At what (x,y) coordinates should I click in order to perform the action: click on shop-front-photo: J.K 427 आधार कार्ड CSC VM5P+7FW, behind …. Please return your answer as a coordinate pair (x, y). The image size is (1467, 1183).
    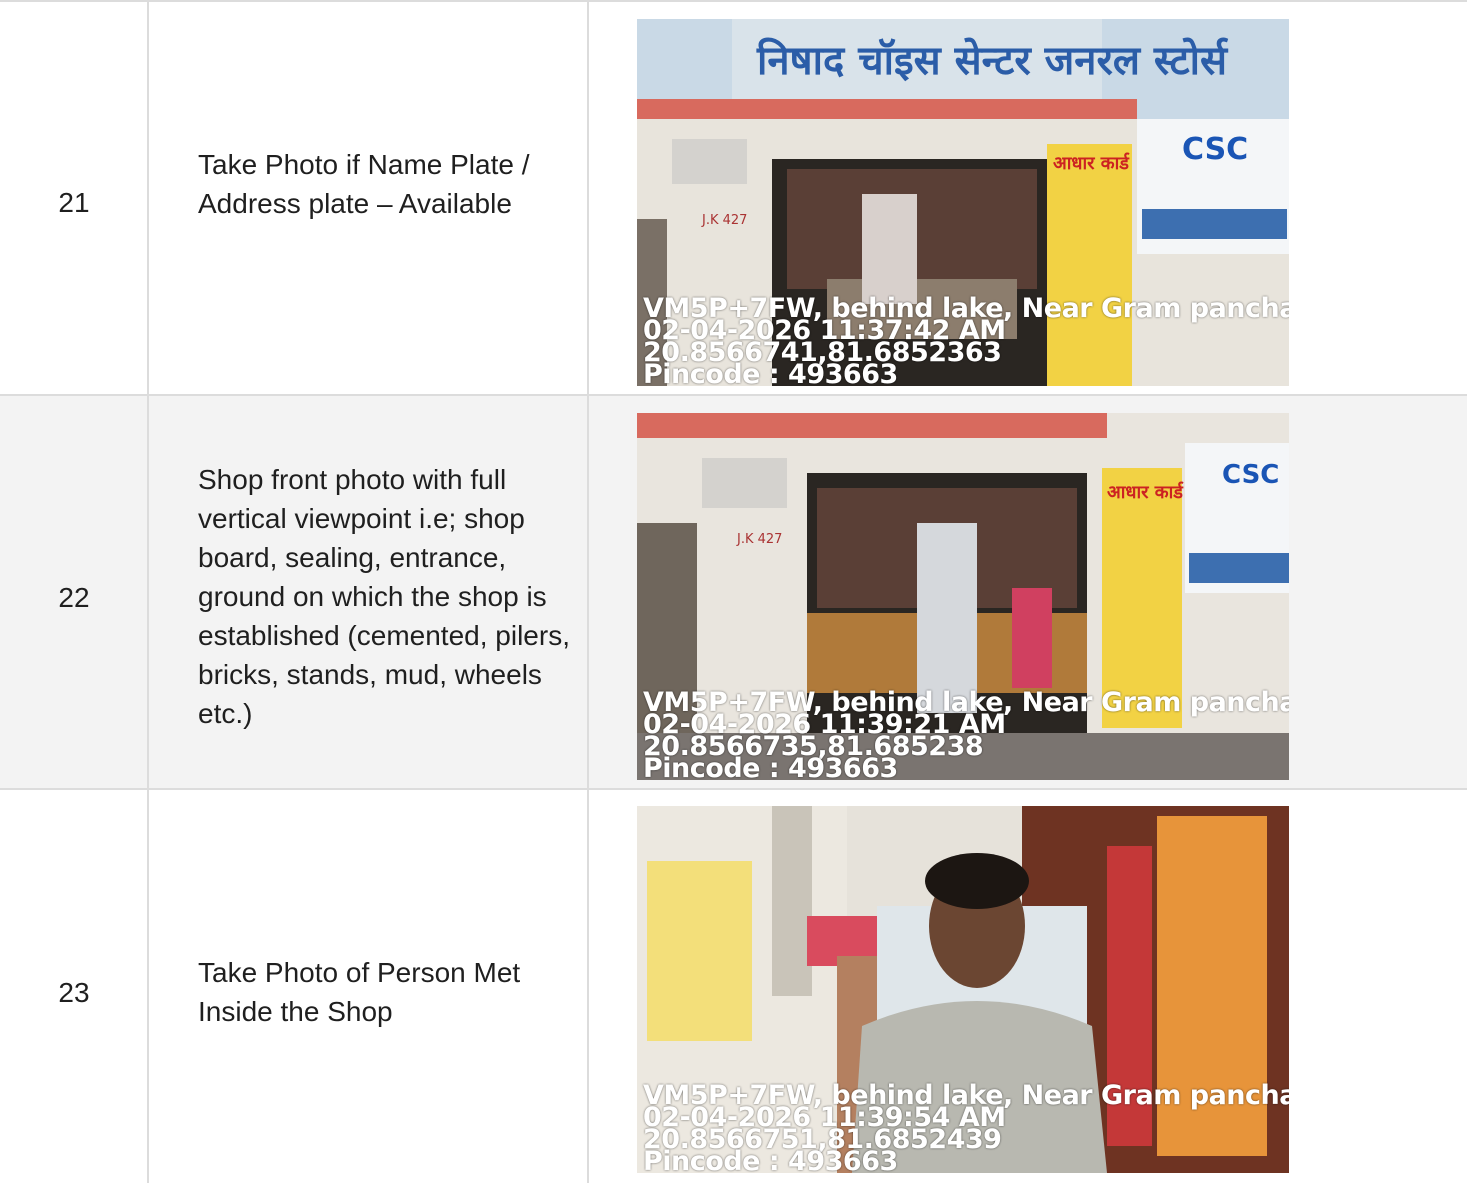
    Looking at the image, I should click on (963, 596).